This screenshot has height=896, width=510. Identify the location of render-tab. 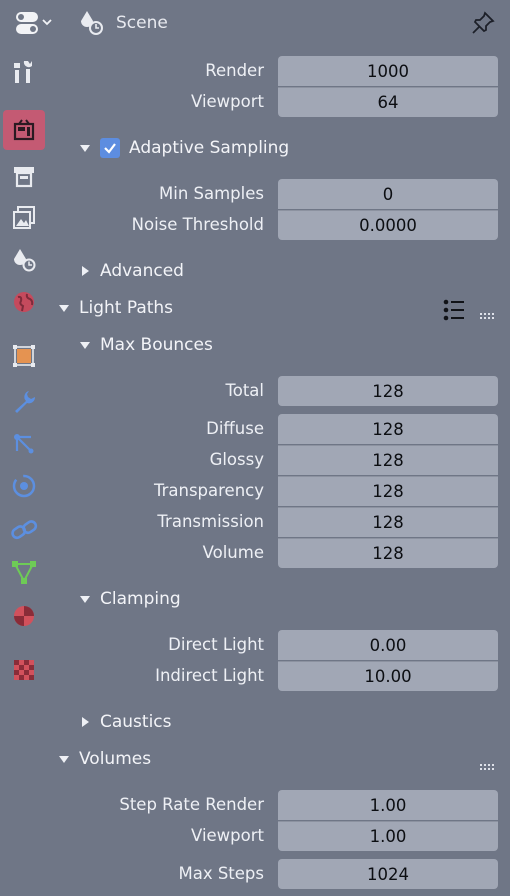
(24, 130).